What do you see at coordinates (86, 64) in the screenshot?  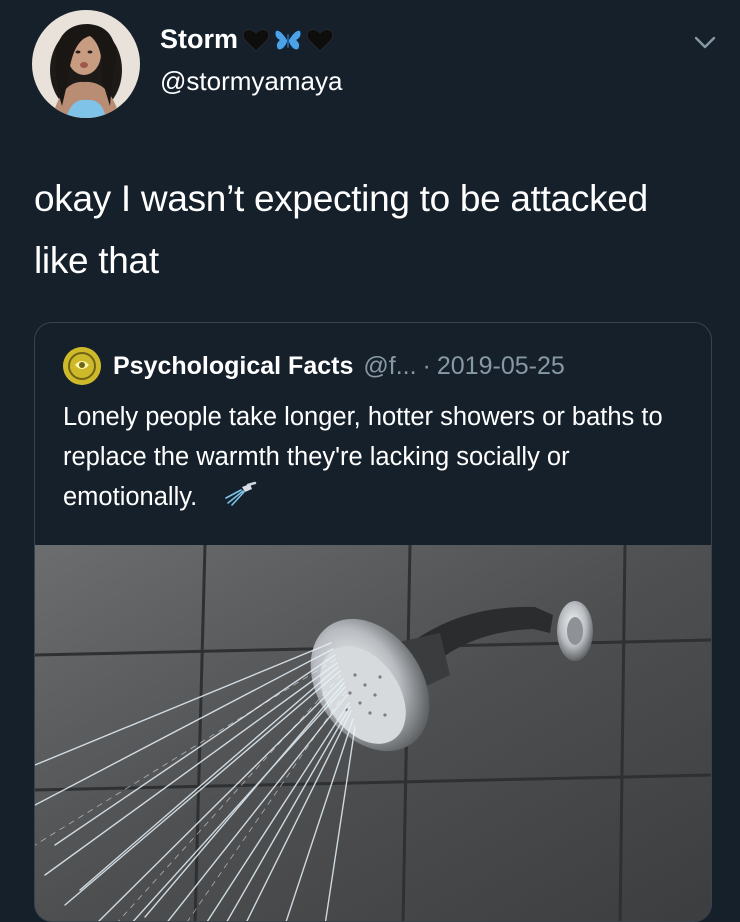 I see `avatar` at bounding box center [86, 64].